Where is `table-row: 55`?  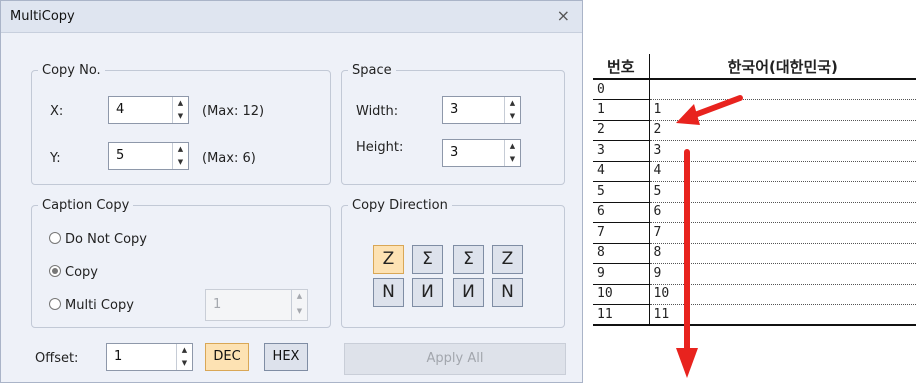
table-row: 55 is located at coordinates (754, 192).